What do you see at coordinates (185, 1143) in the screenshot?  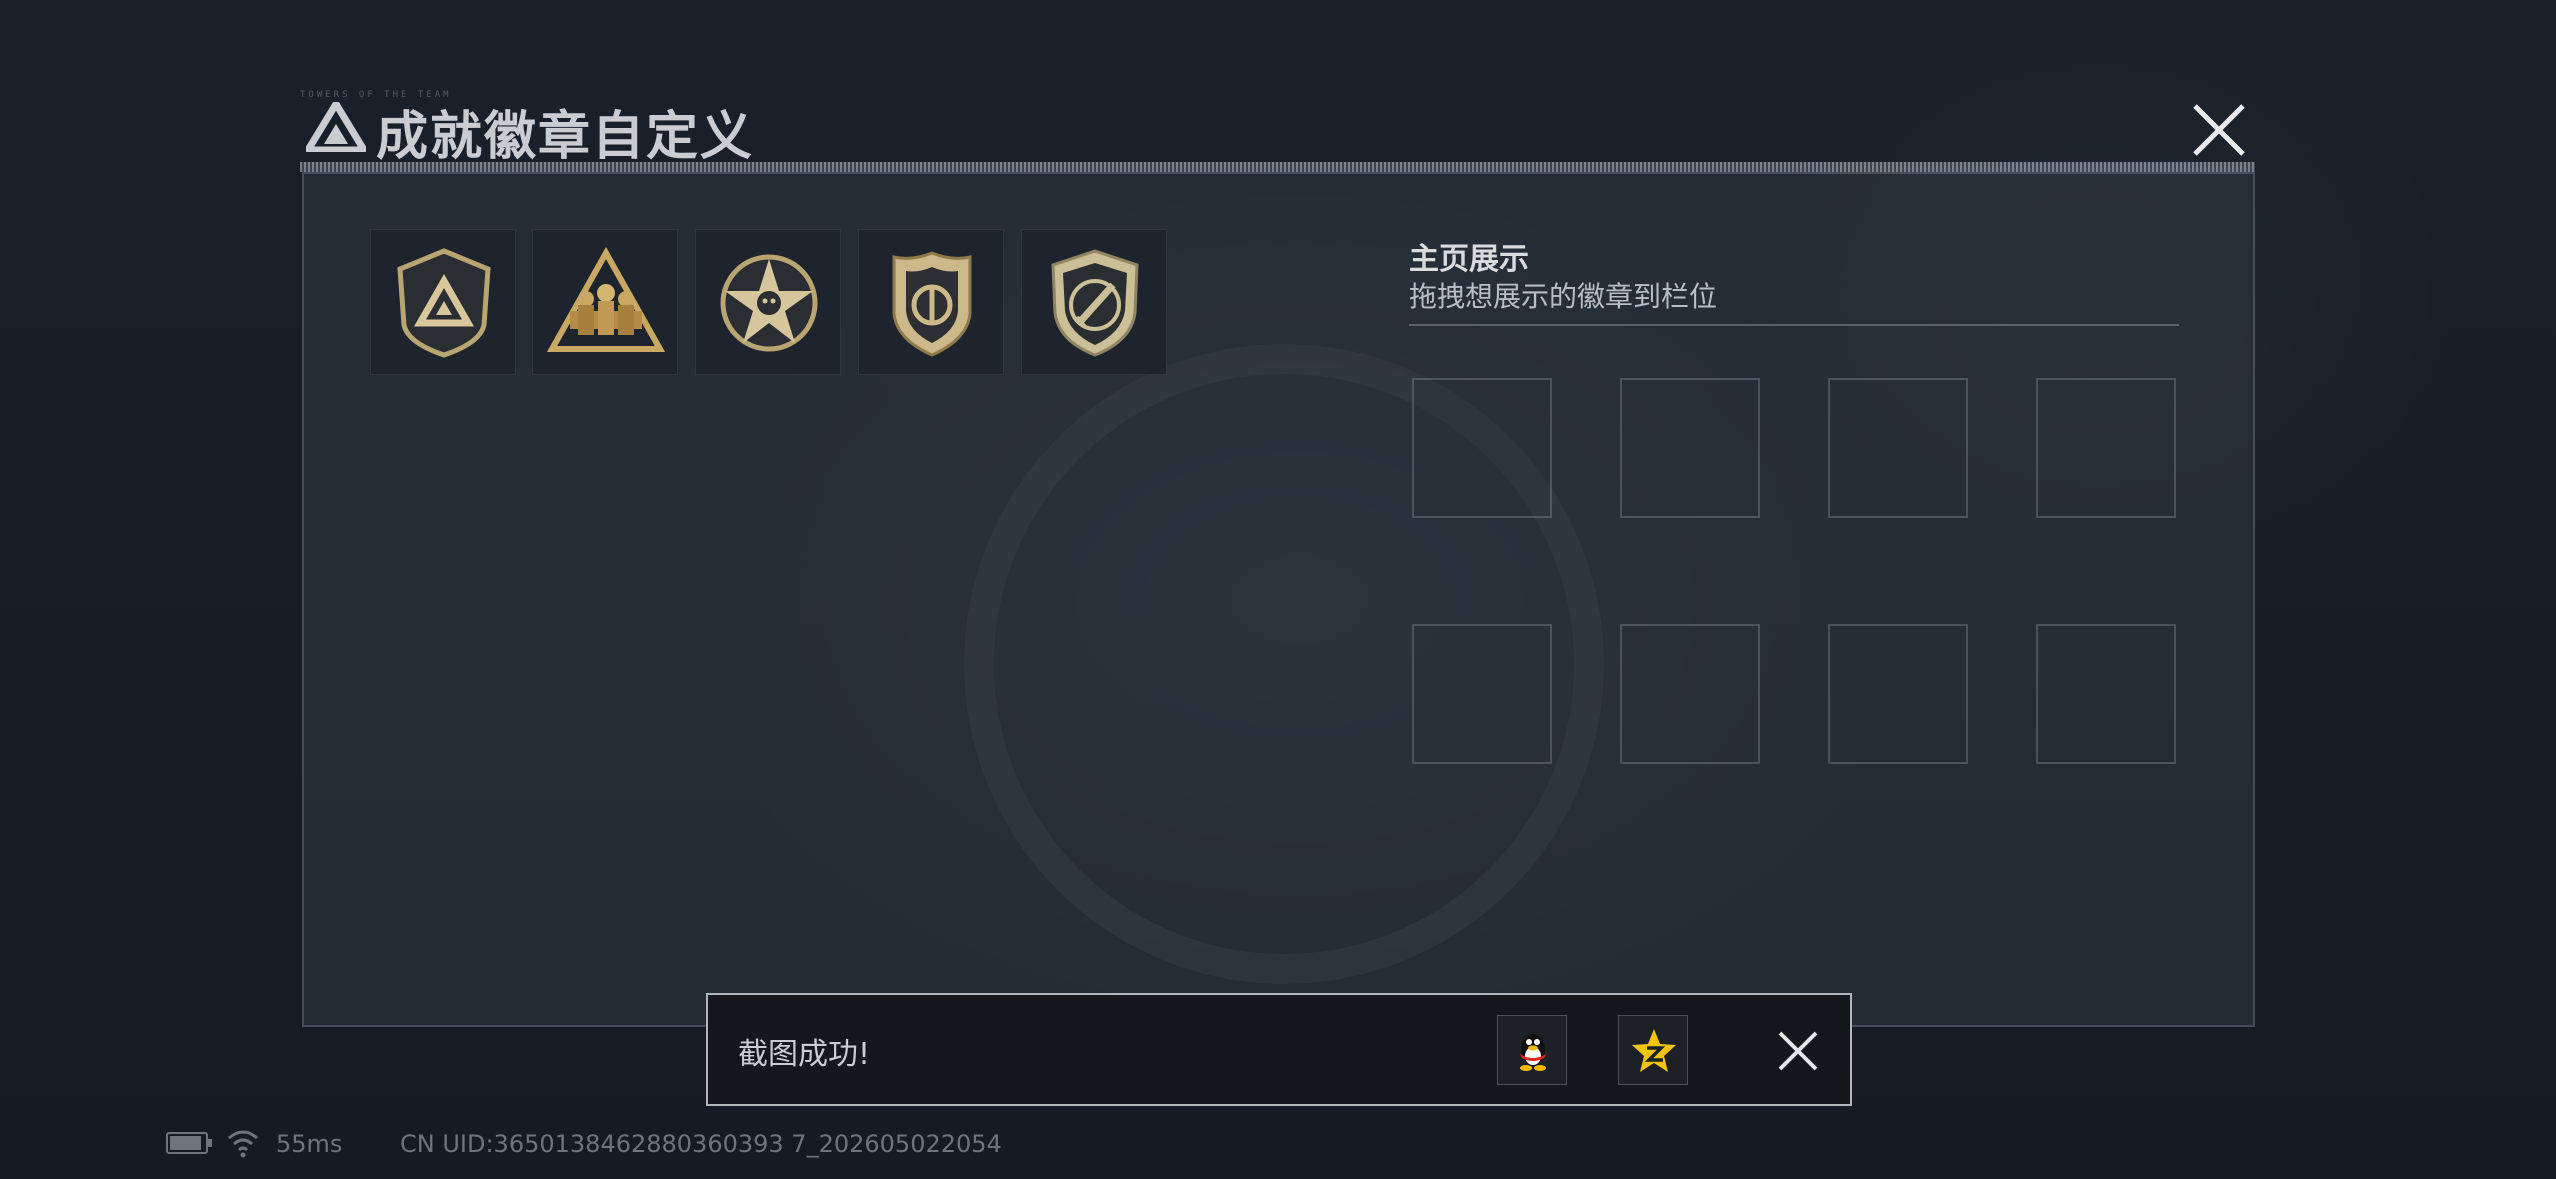 I see `battery-level` at bounding box center [185, 1143].